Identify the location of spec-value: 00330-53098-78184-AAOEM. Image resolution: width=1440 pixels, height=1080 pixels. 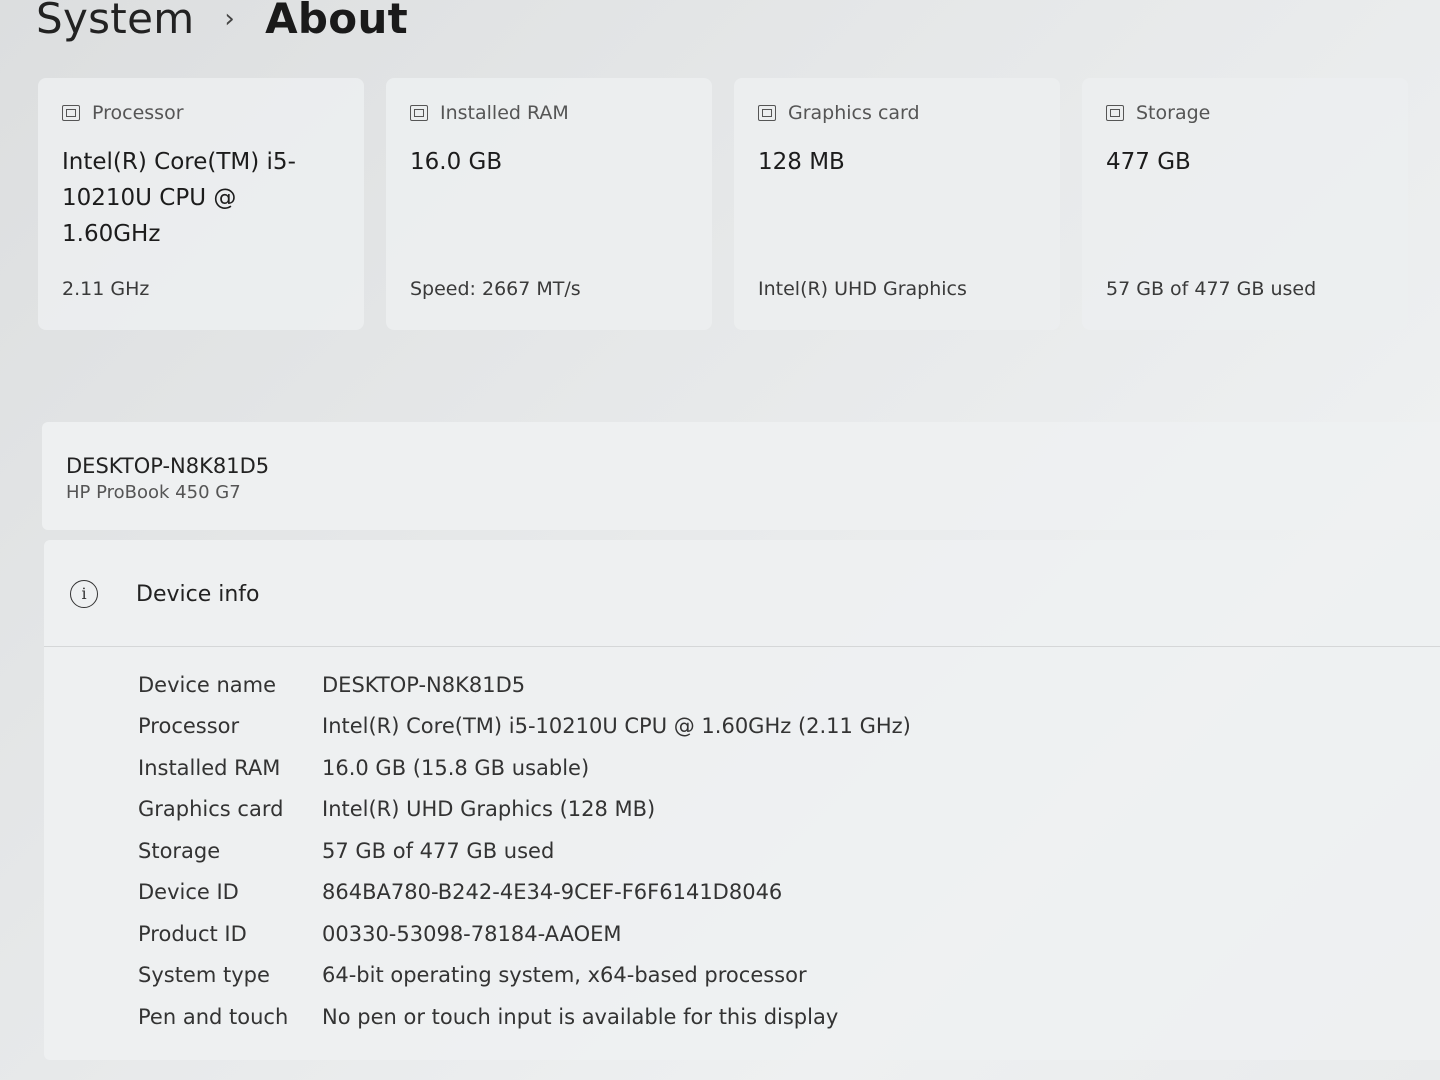
(472, 933).